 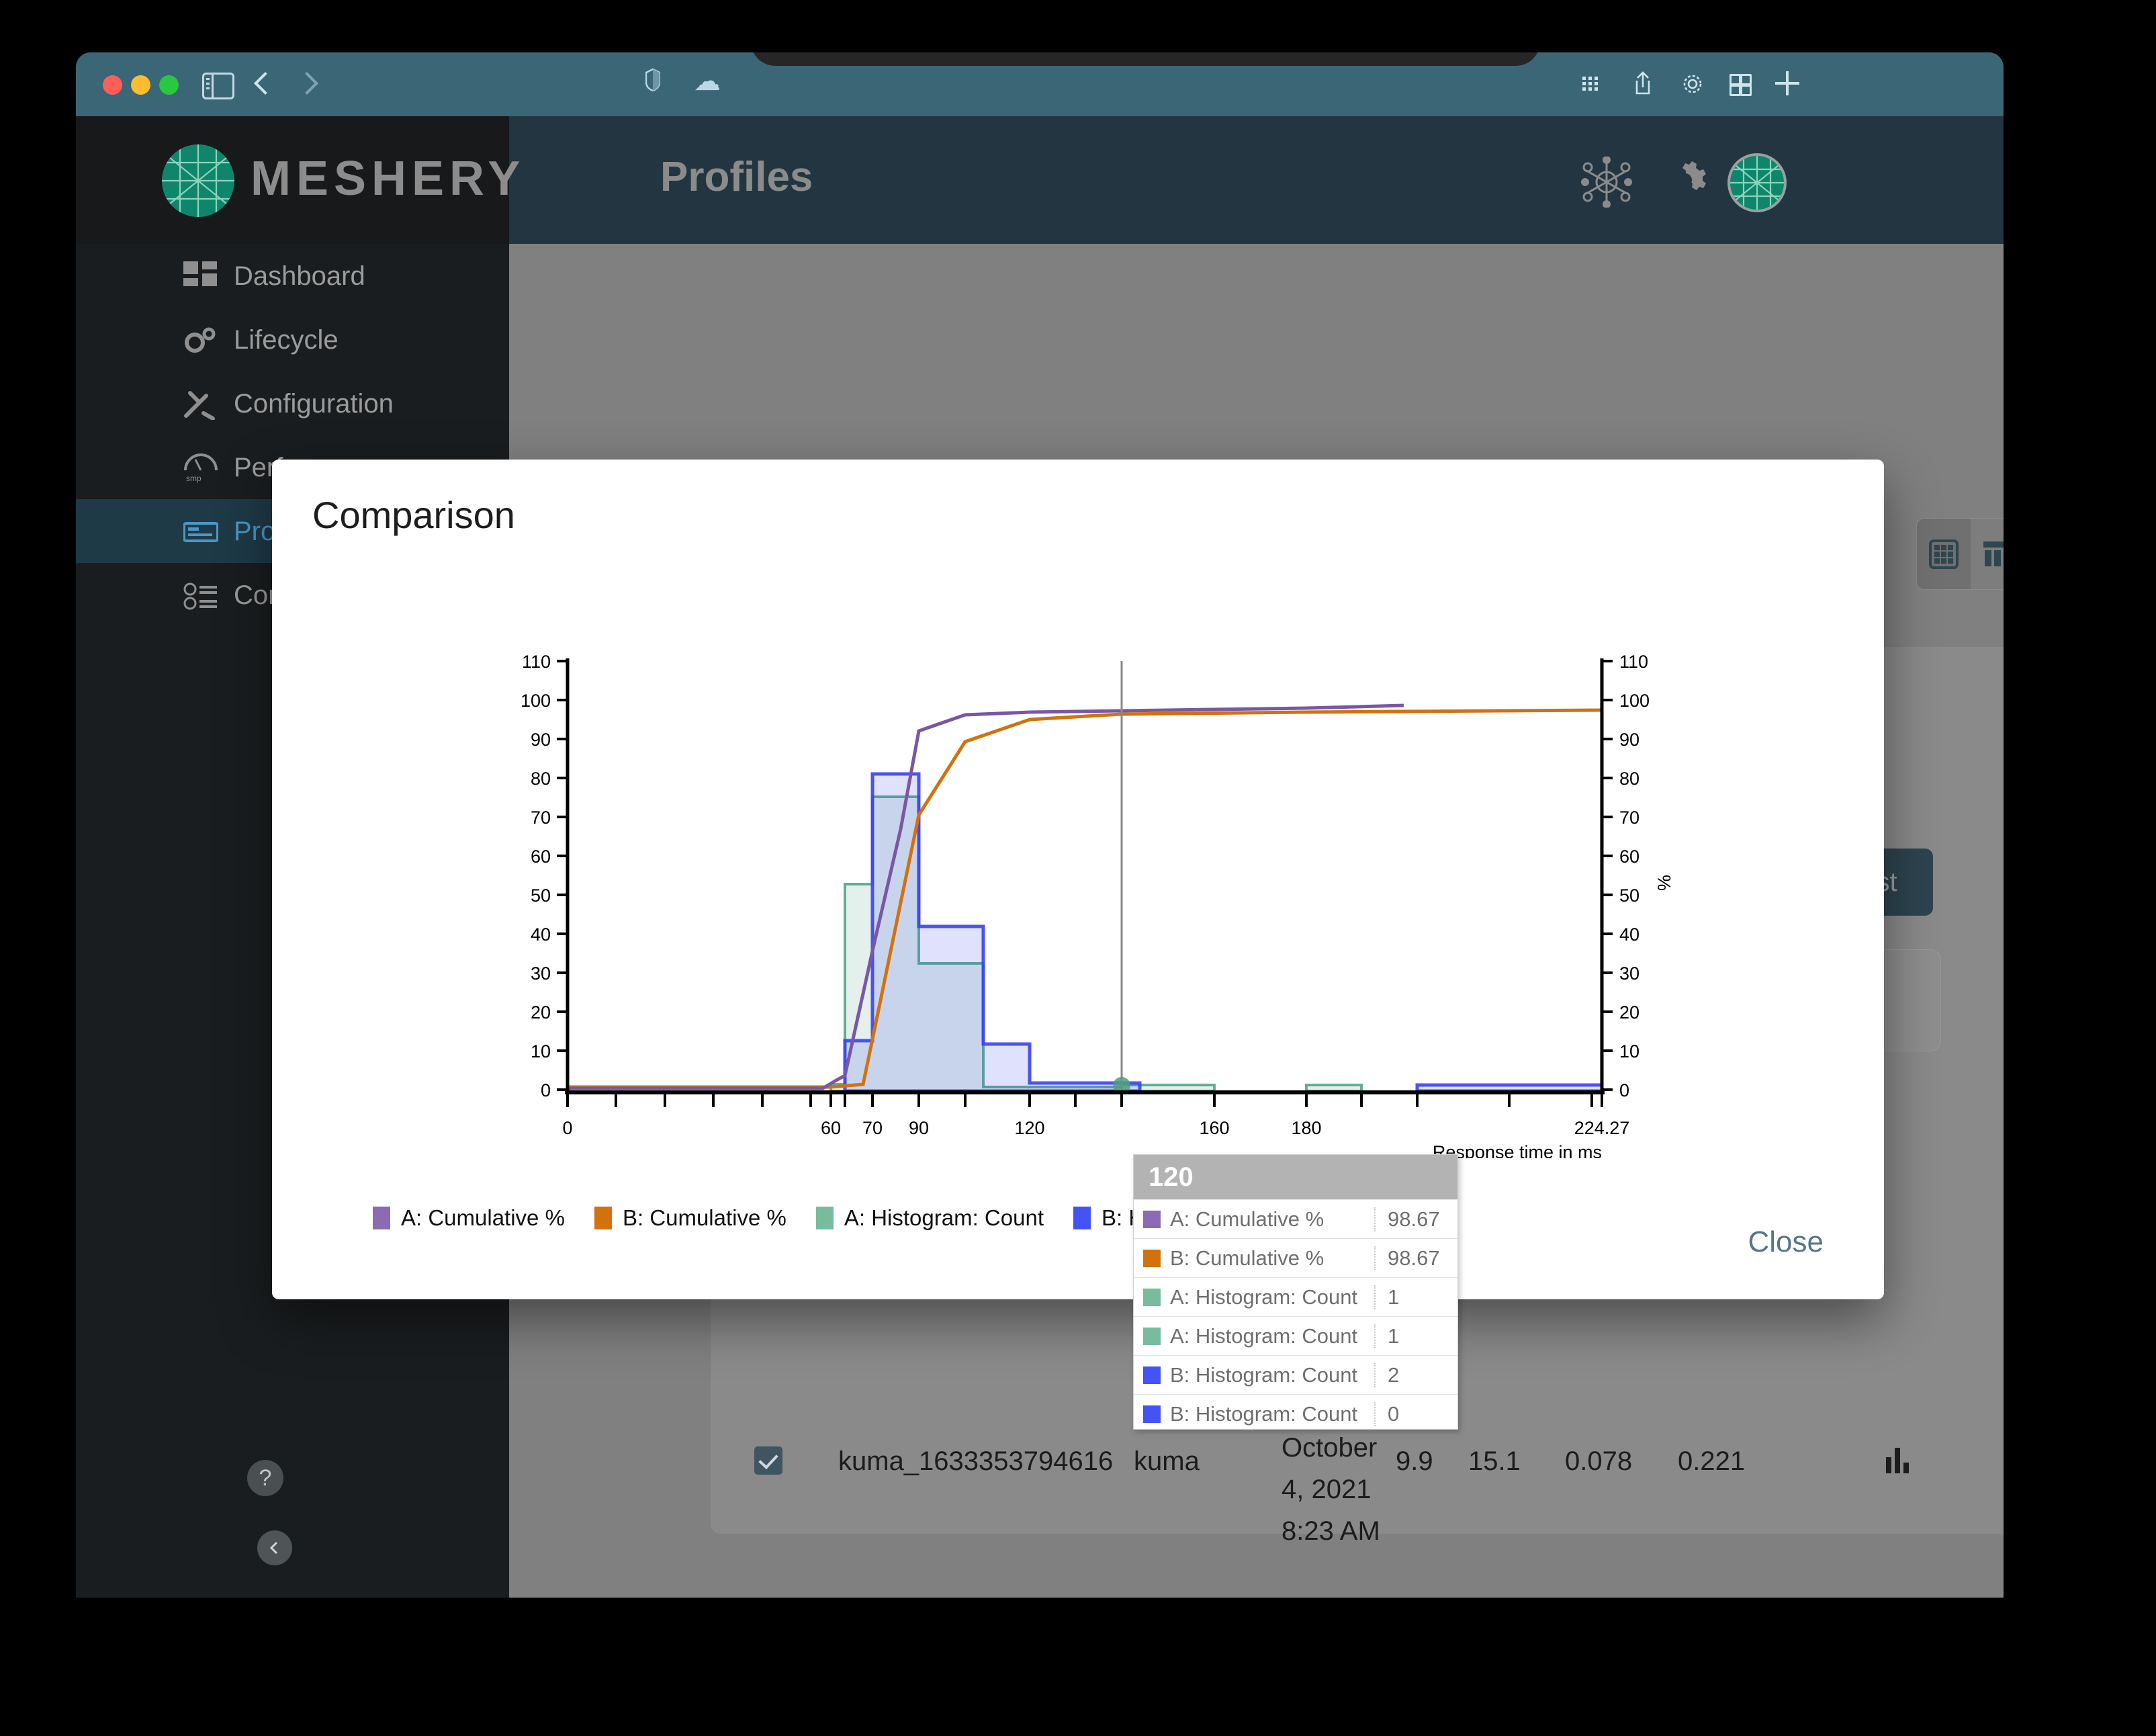 I want to click on y2-tick: 30, so click(x=1621, y=973).